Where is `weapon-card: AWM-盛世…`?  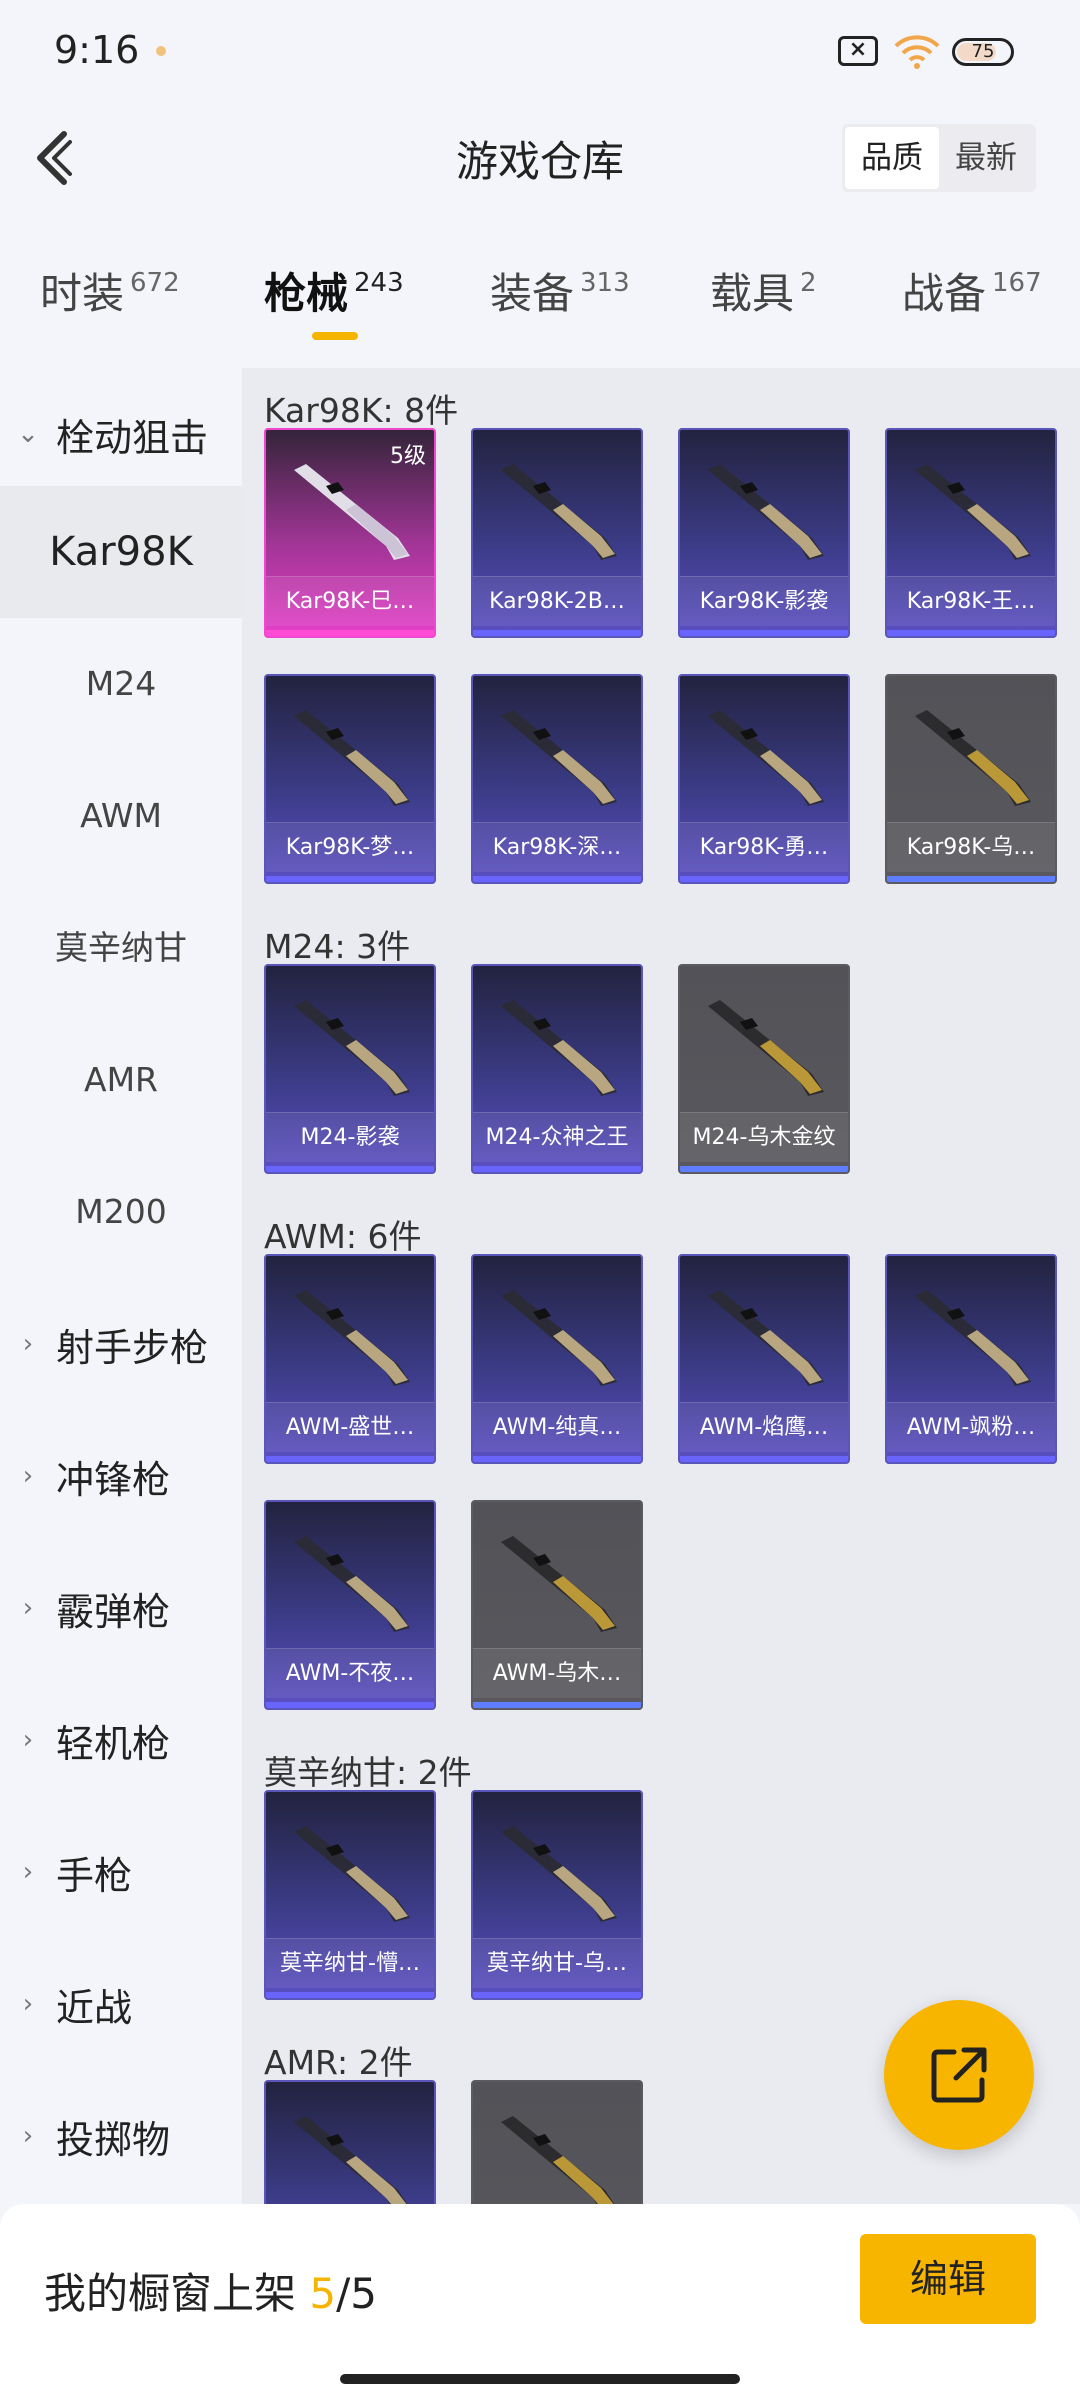
weapon-card: AWM-盛世… is located at coordinates (350, 1359).